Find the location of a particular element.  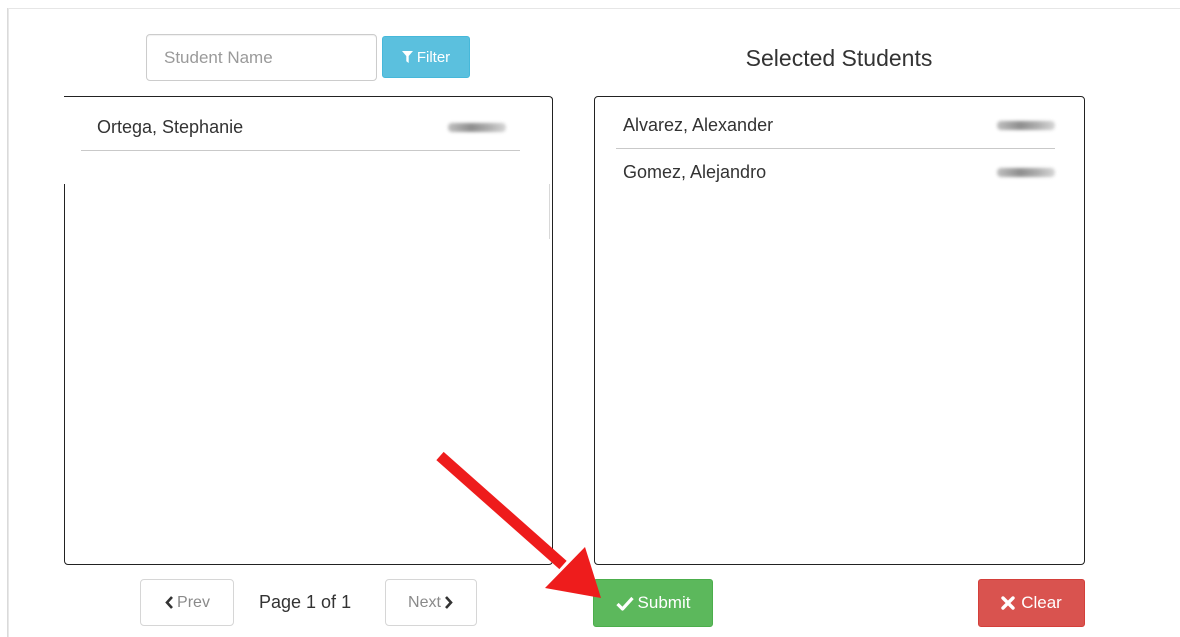

selected-student-row: Alvarez, Alexander is located at coordinates (835, 126).